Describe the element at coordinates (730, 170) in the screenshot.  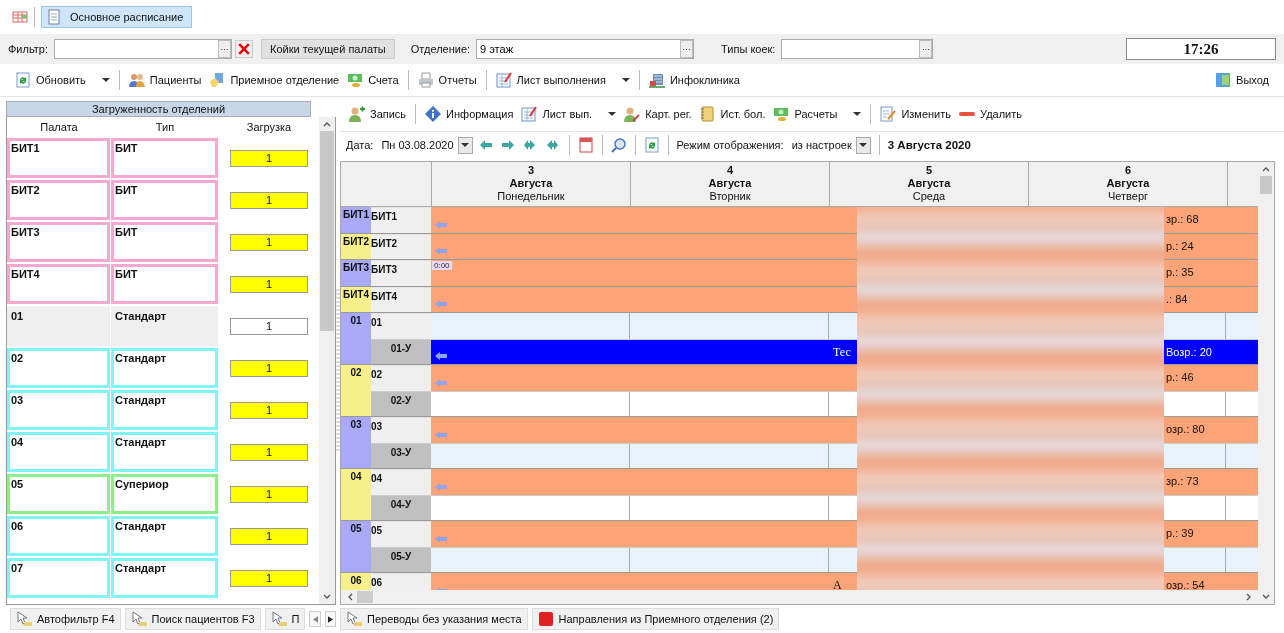
I see `day-number: 4` at that location.